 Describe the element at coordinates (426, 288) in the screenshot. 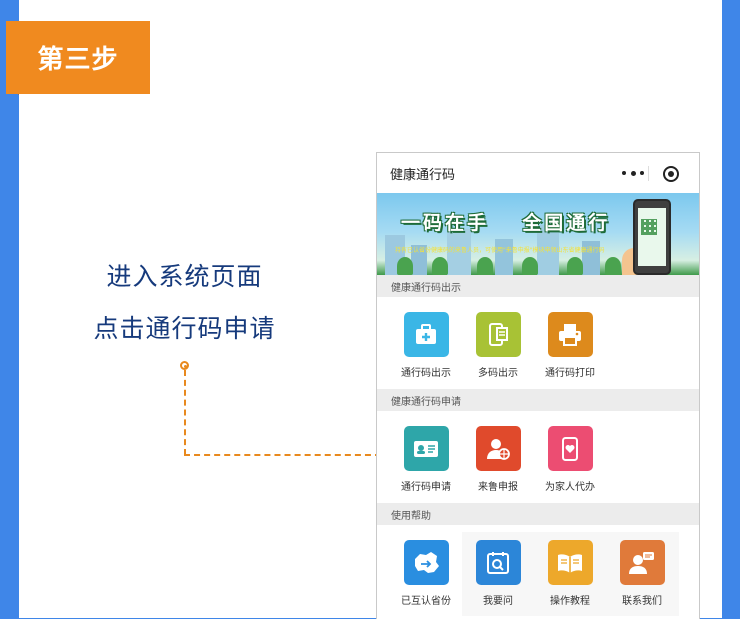

I see `section-title: 健康通行码出示` at that location.